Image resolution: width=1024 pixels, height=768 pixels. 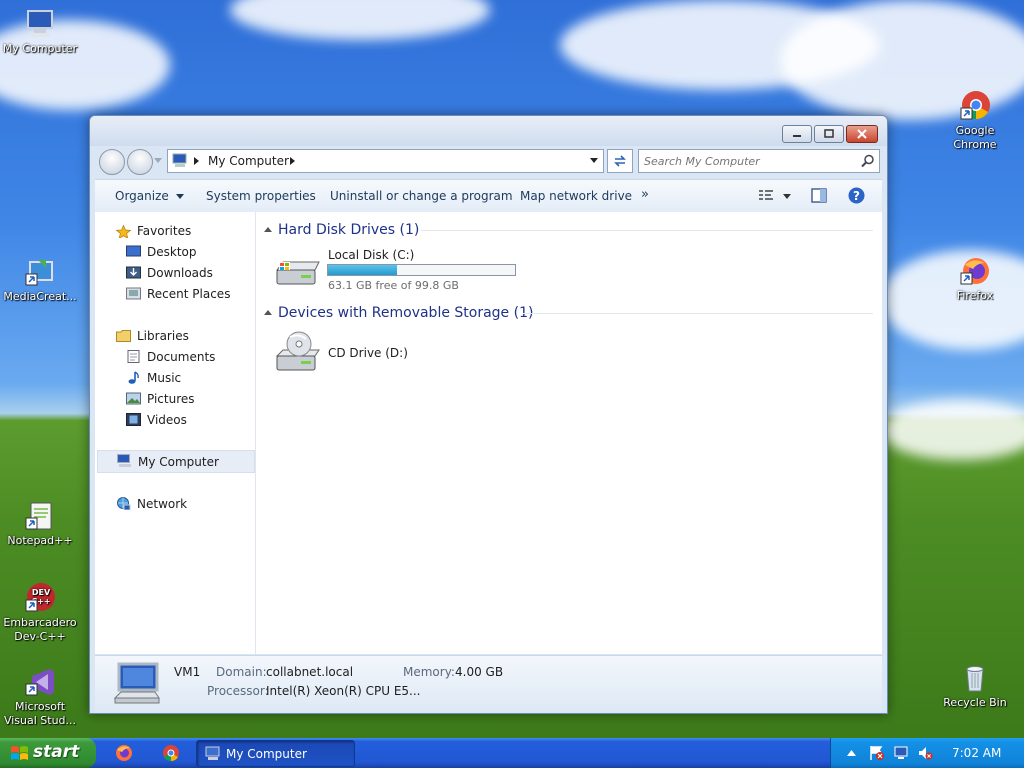 I want to click on system-tray: 7:02 AM, so click(x=927, y=753).